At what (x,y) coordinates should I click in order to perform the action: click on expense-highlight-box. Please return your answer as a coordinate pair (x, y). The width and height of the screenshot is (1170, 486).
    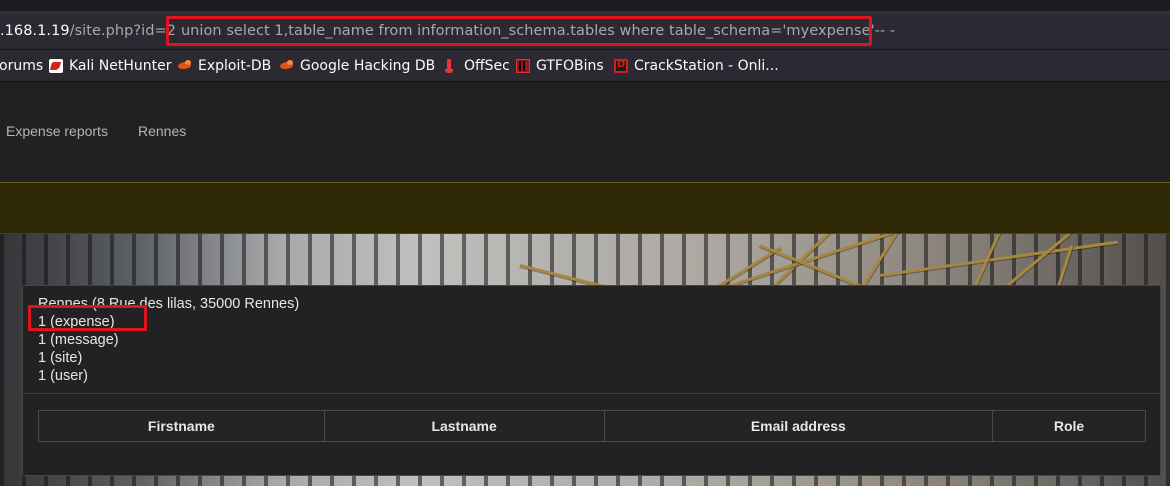
    Looking at the image, I should click on (87, 318).